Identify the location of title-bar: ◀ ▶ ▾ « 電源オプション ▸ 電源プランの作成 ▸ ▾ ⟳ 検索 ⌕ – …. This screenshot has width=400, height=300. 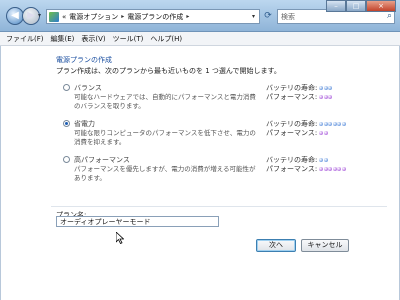
(200, 16).